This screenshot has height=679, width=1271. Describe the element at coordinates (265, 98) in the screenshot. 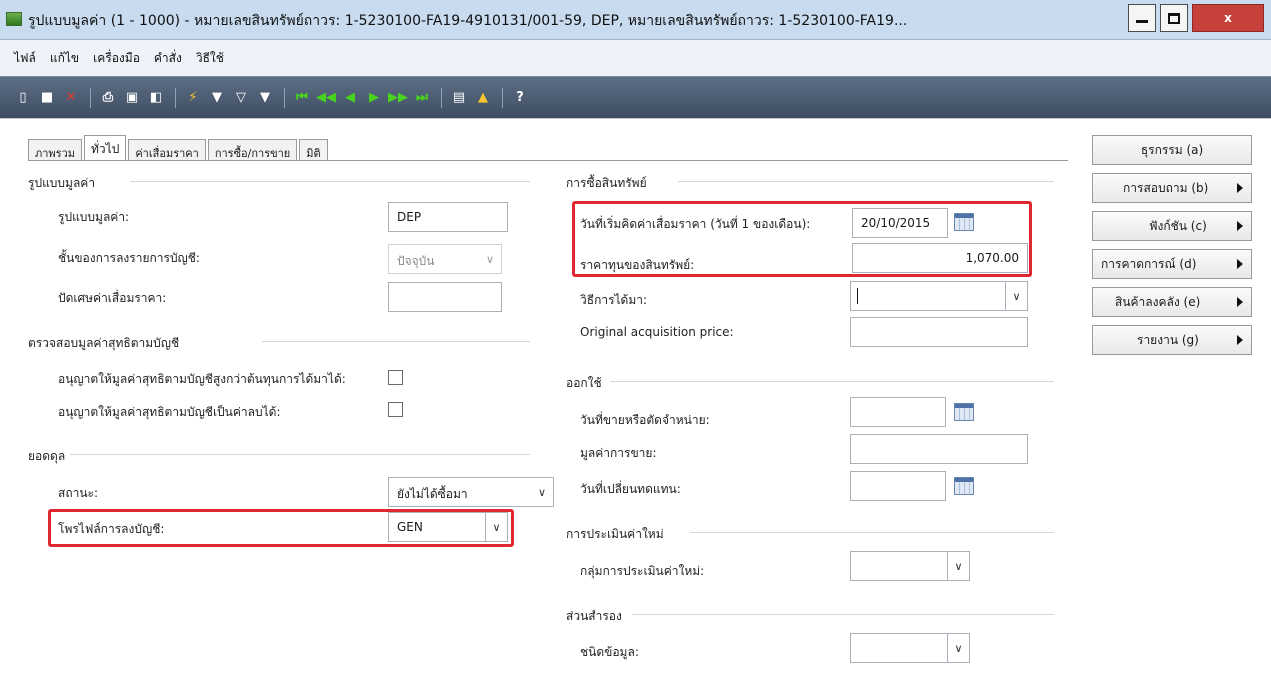

I see `remove-filter-icon: ▼` at that location.